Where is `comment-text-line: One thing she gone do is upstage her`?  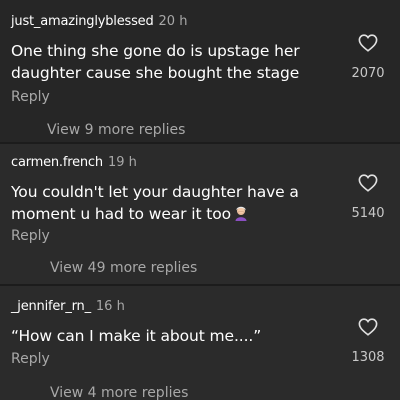
comment-text-line: One thing she gone do is upstage her is located at coordinates (155, 51).